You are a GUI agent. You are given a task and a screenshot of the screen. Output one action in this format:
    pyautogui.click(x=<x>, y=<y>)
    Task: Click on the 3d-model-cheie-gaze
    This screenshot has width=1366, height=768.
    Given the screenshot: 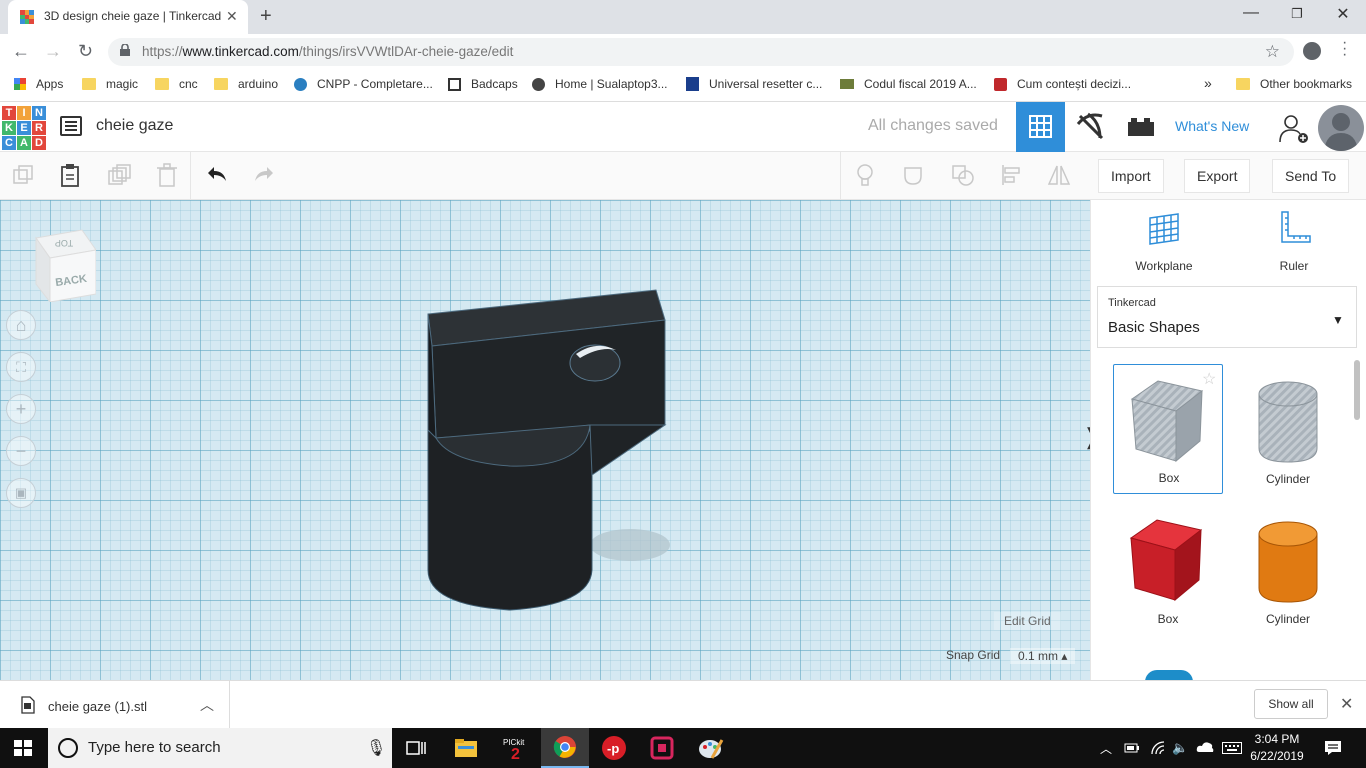 What is the action you would take?
    pyautogui.click(x=550, y=450)
    